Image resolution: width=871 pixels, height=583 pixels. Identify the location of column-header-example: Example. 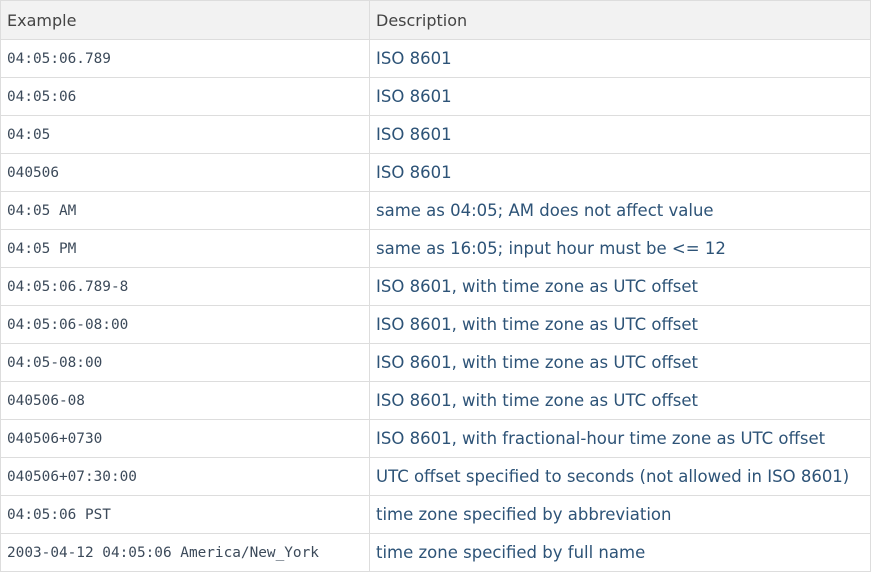
(185, 20).